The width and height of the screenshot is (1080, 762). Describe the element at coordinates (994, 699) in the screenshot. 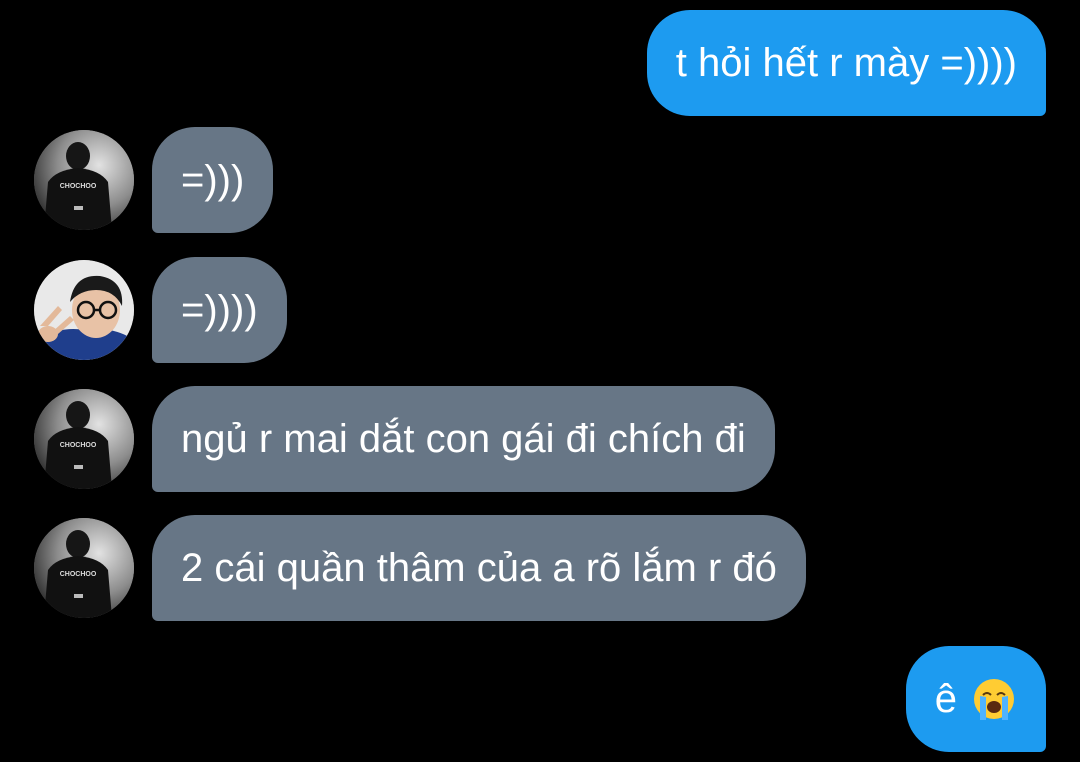

I see `loudly-crying-face-icon` at that location.